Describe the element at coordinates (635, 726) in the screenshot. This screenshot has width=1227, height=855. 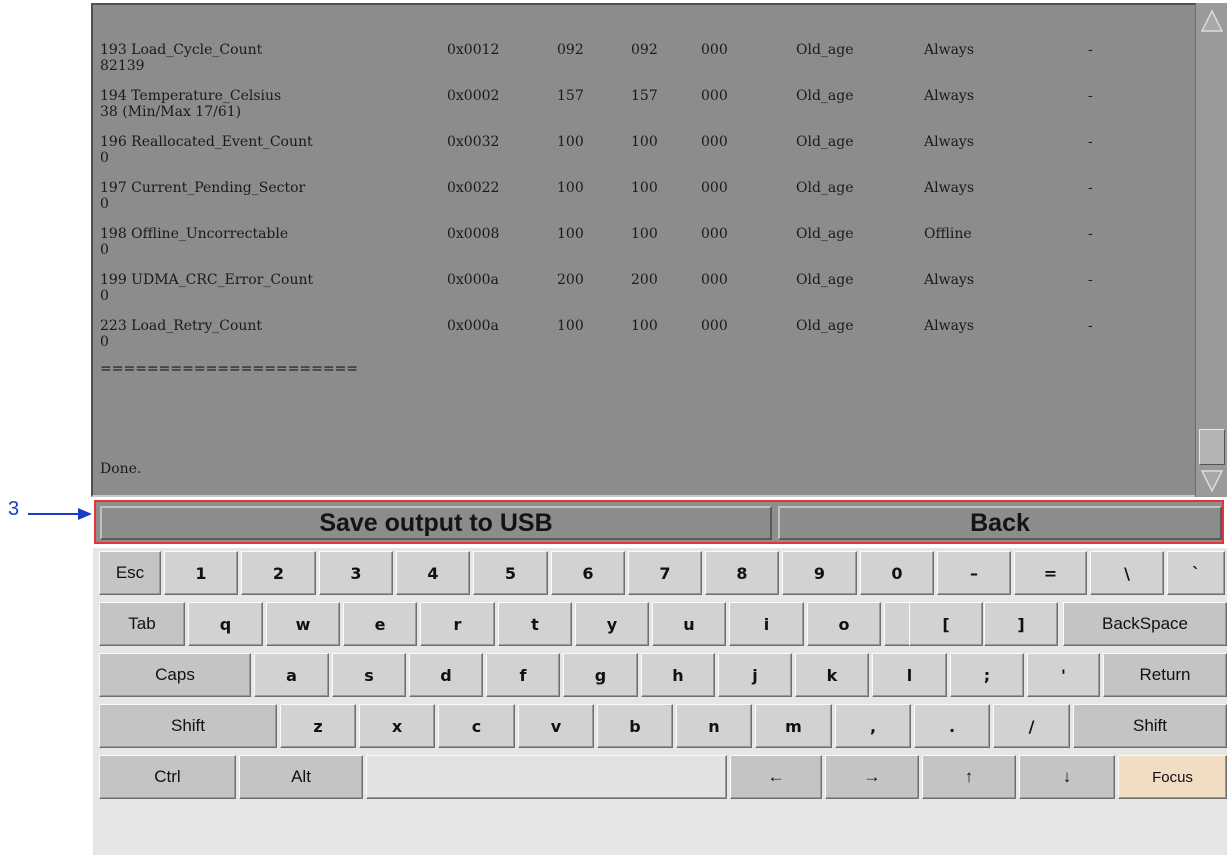
I see `key-b: b` at that location.